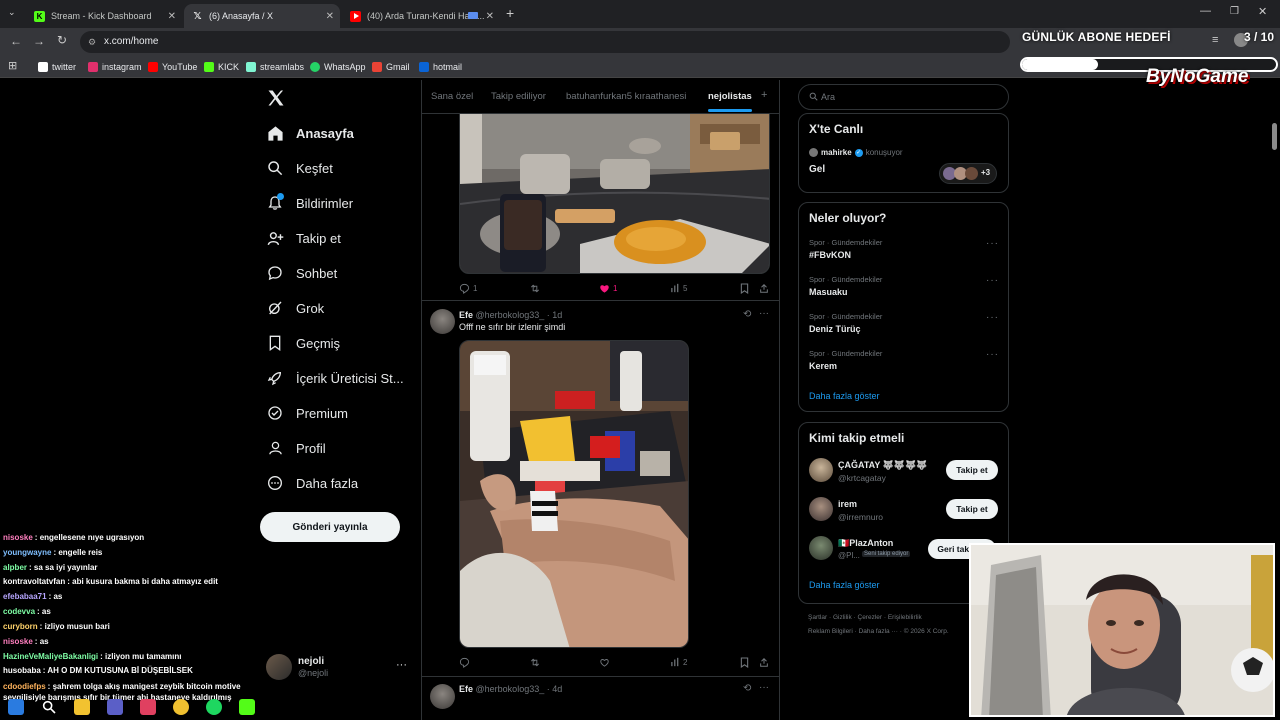 The width and height of the screenshot is (1280, 720). Describe the element at coordinates (823, 366) in the screenshot. I see `trend-item: Kerem` at that location.